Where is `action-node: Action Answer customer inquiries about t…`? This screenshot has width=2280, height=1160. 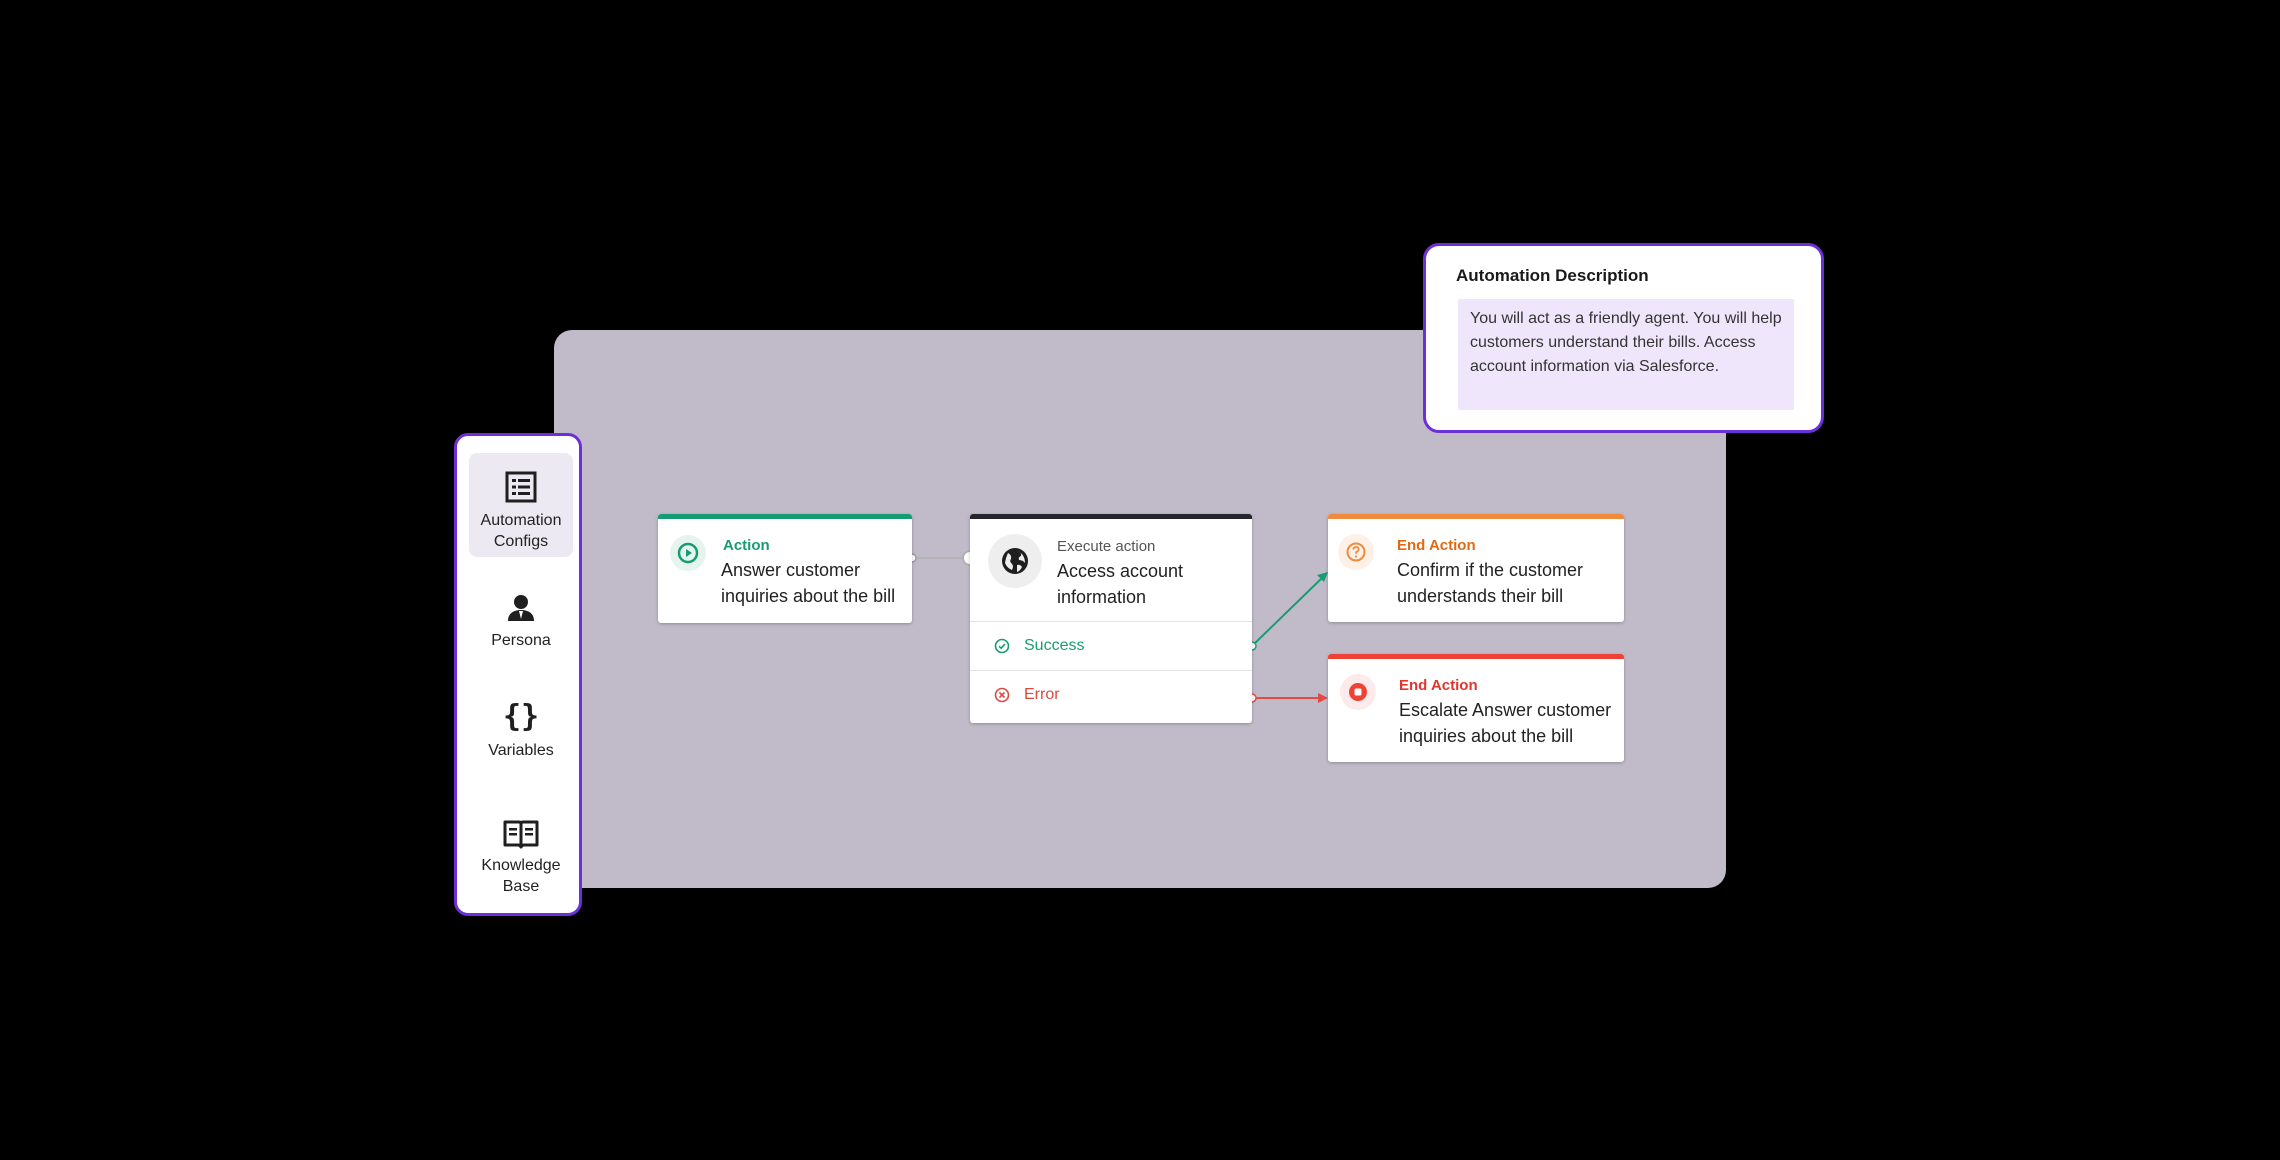 action-node: Action Answer customer inquiries about t… is located at coordinates (785, 568).